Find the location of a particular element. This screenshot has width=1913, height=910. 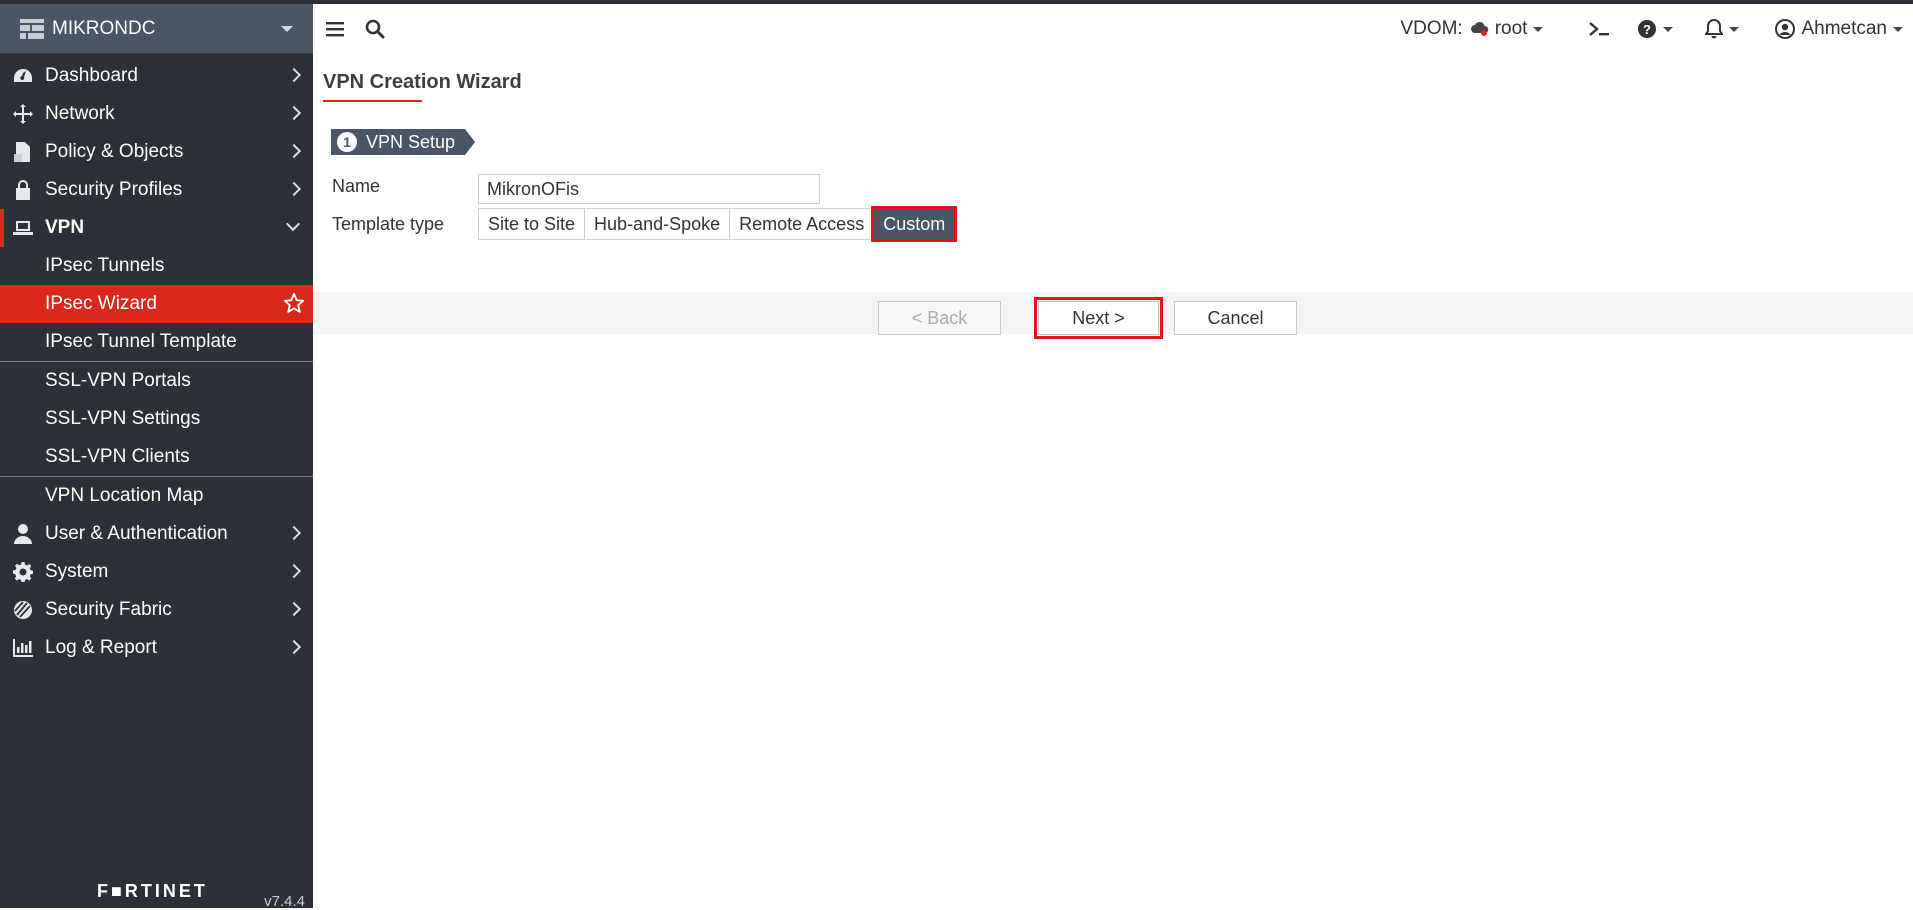

star-icon is located at coordinates (294, 306).